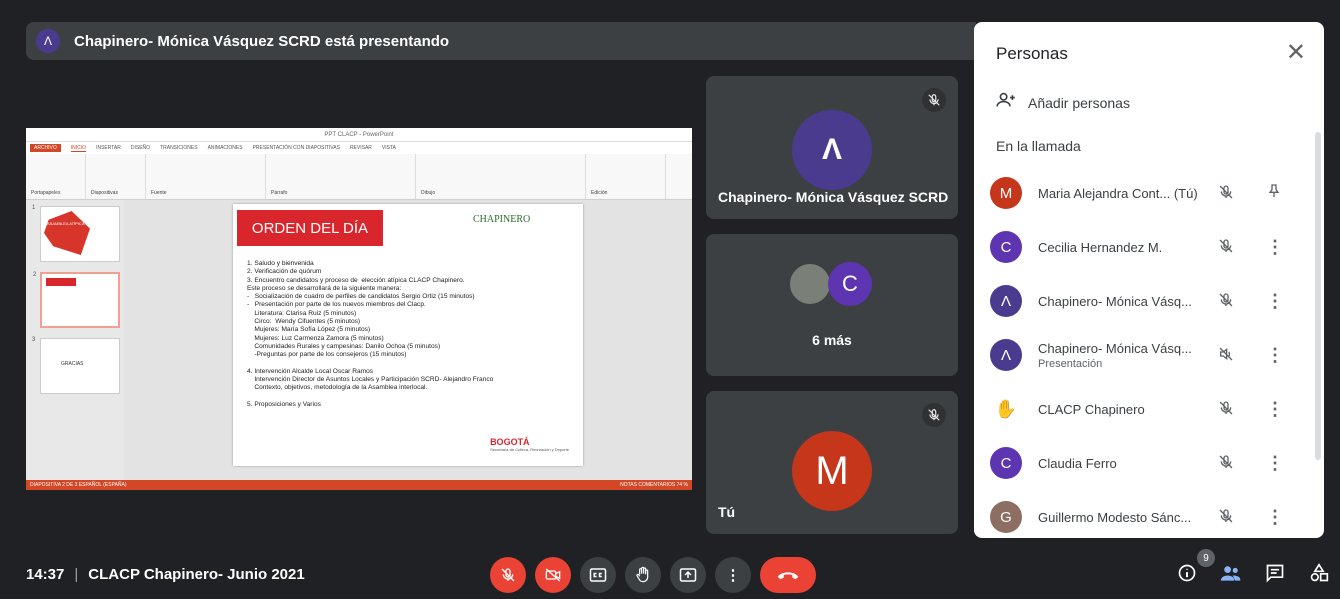 The image size is (1340, 599). I want to click on thumb-title: ASAMBLEA ATÍPICA CLACP, so click(73, 223).